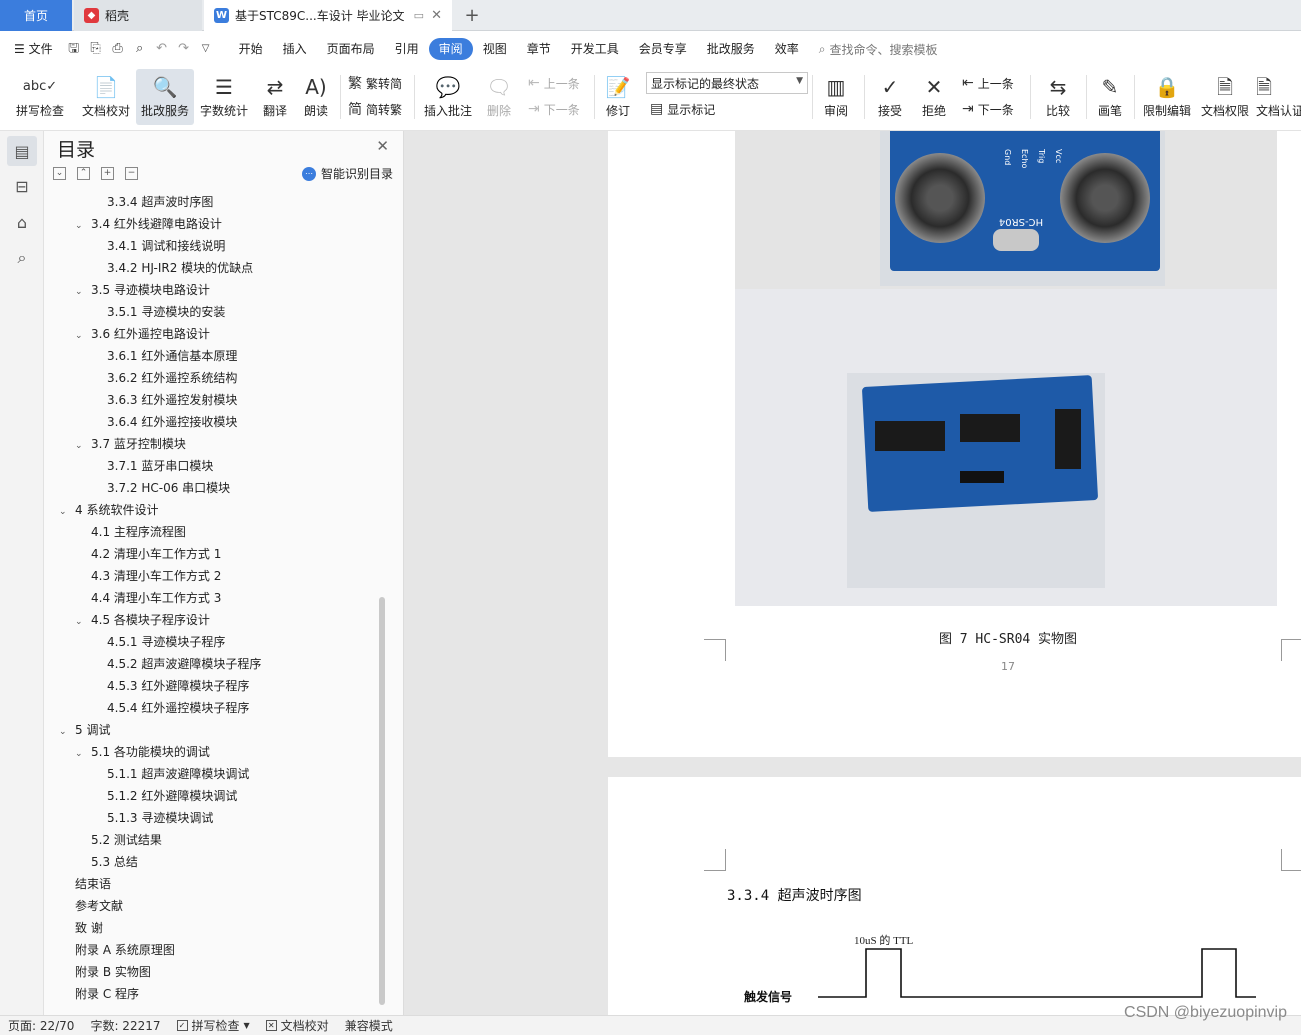  What do you see at coordinates (40, 97) in the screenshot?
I see `spell-check-button: abc✓ 拼写检查` at bounding box center [40, 97].